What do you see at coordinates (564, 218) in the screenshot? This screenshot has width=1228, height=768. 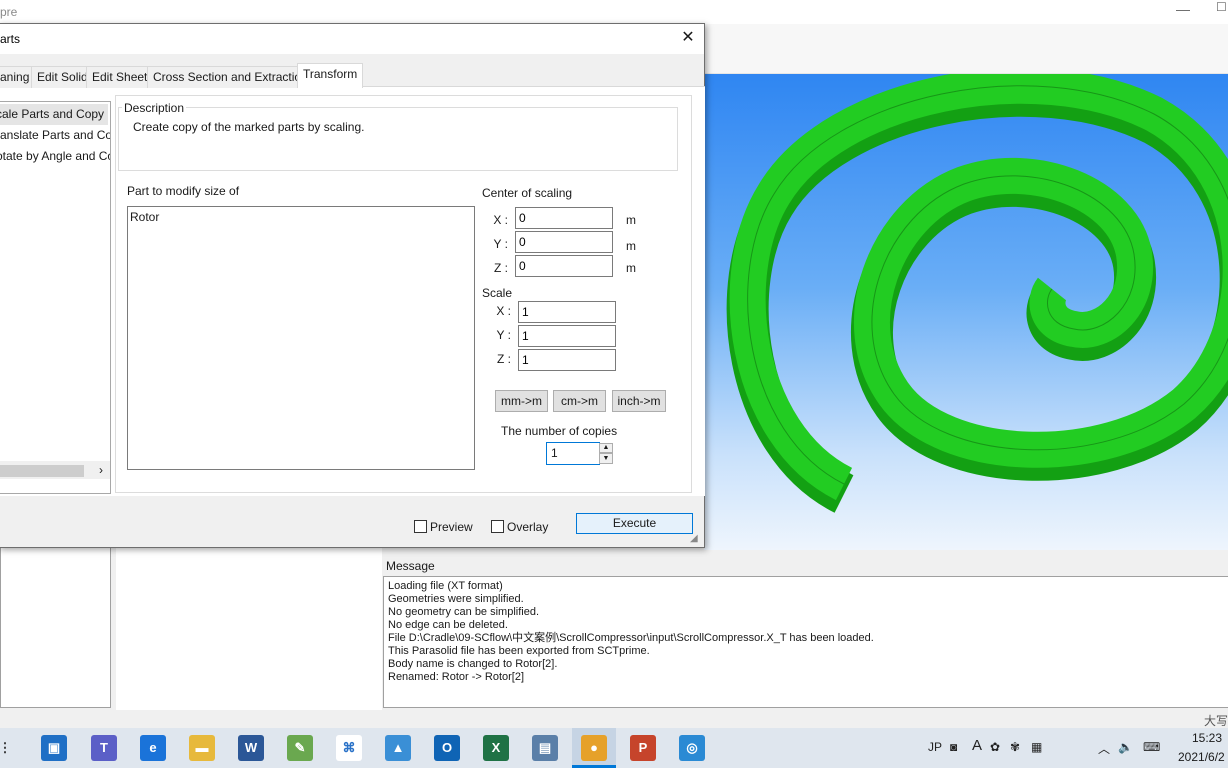 I see `center-x-input` at bounding box center [564, 218].